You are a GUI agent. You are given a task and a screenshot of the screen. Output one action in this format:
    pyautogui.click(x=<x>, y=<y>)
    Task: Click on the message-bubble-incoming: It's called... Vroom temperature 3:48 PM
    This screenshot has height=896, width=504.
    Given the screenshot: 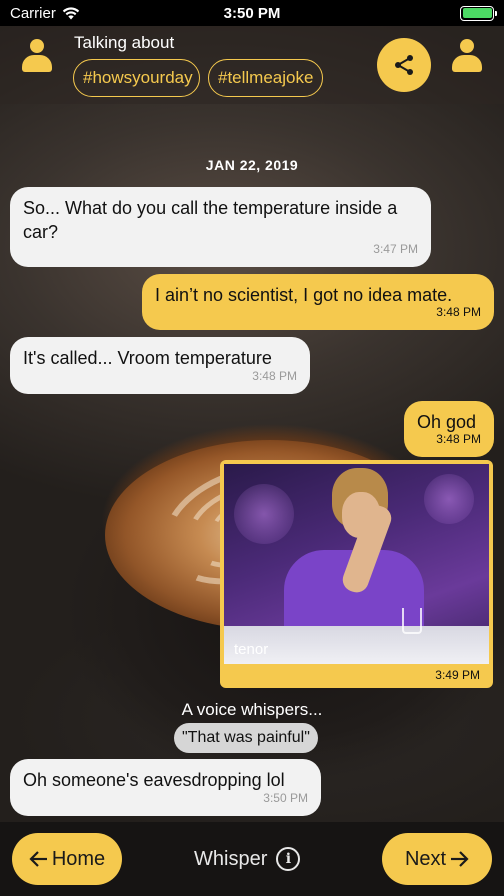 What is the action you would take?
    pyautogui.click(x=160, y=365)
    